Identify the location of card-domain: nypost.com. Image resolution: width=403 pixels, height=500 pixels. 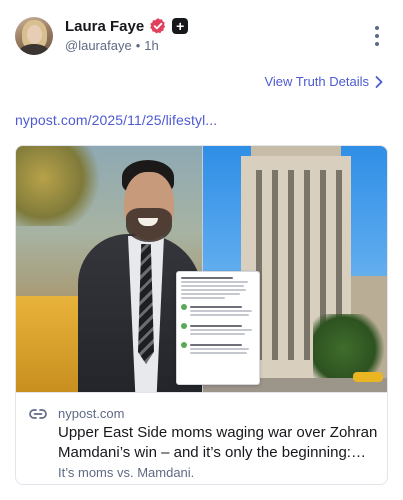
(91, 413).